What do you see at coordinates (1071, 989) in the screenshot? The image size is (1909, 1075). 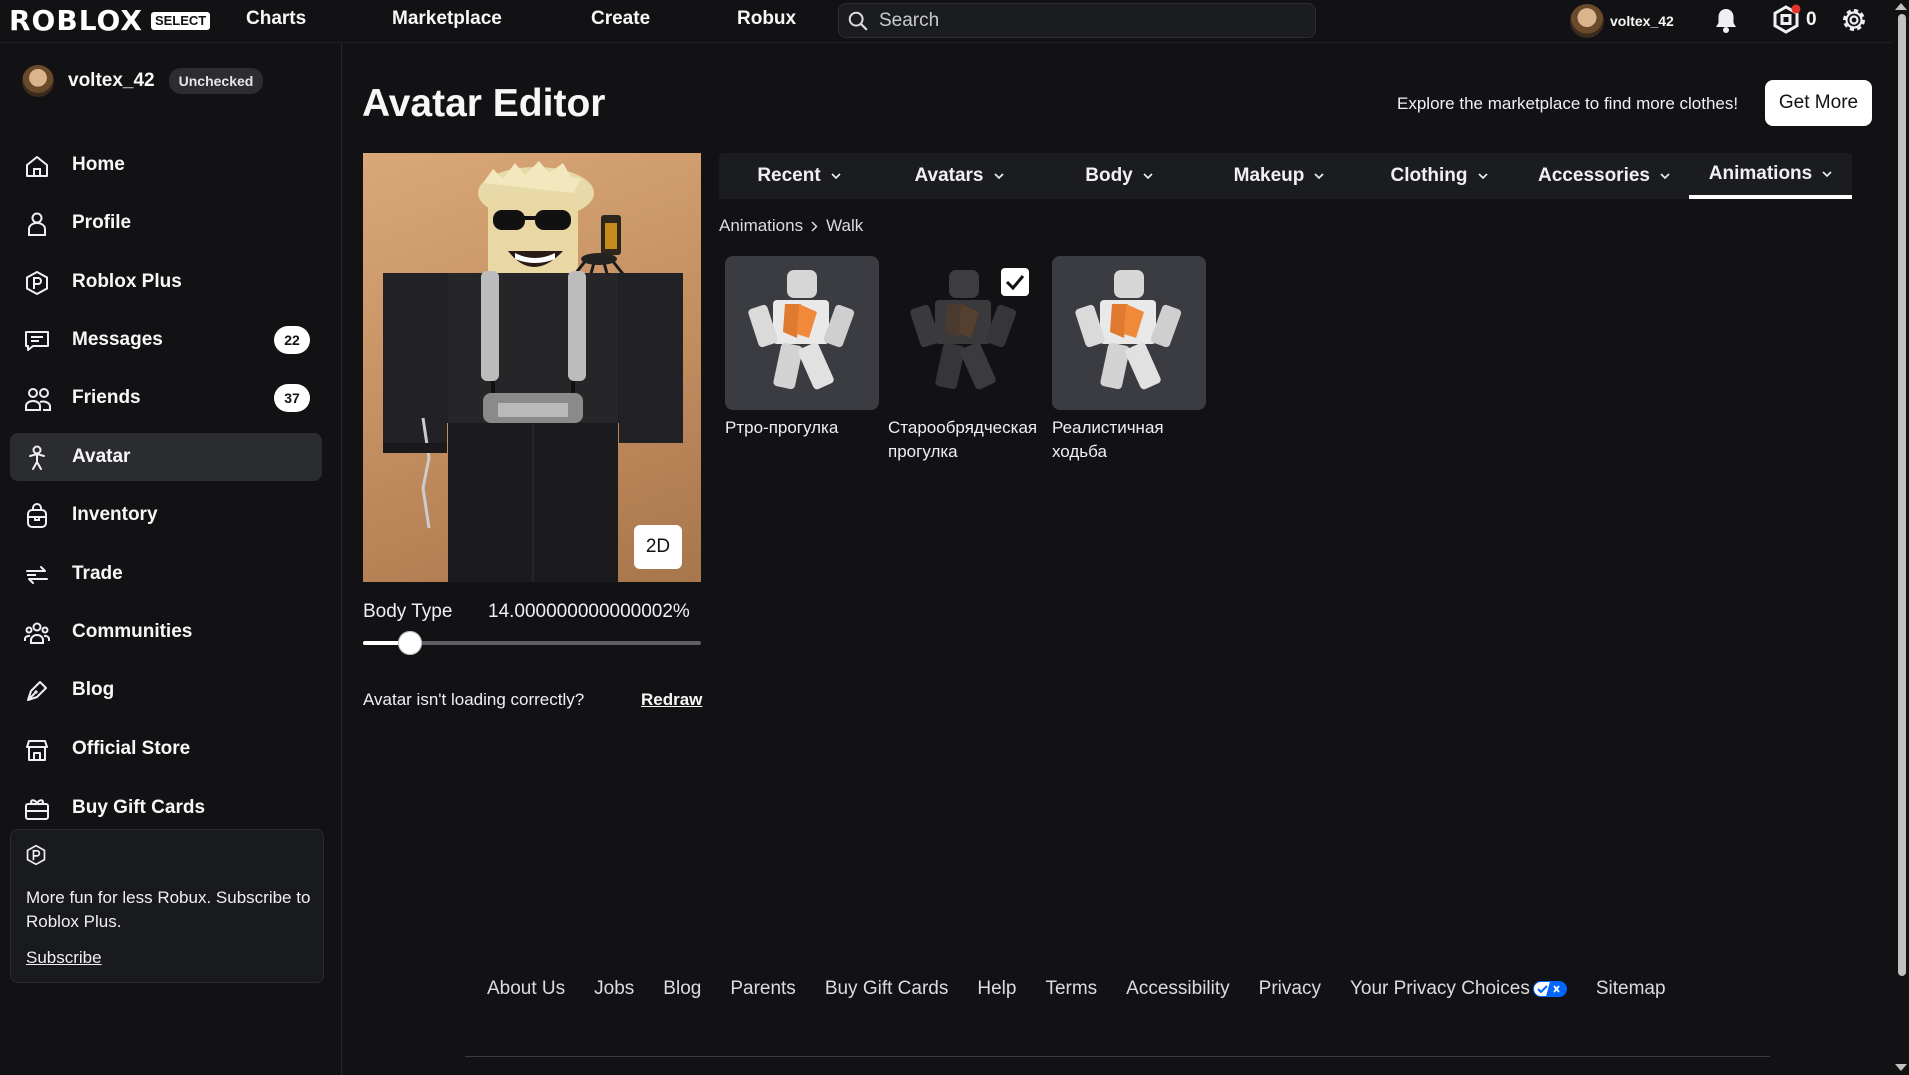 I see `footer-link-terms: Terms` at bounding box center [1071, 989].